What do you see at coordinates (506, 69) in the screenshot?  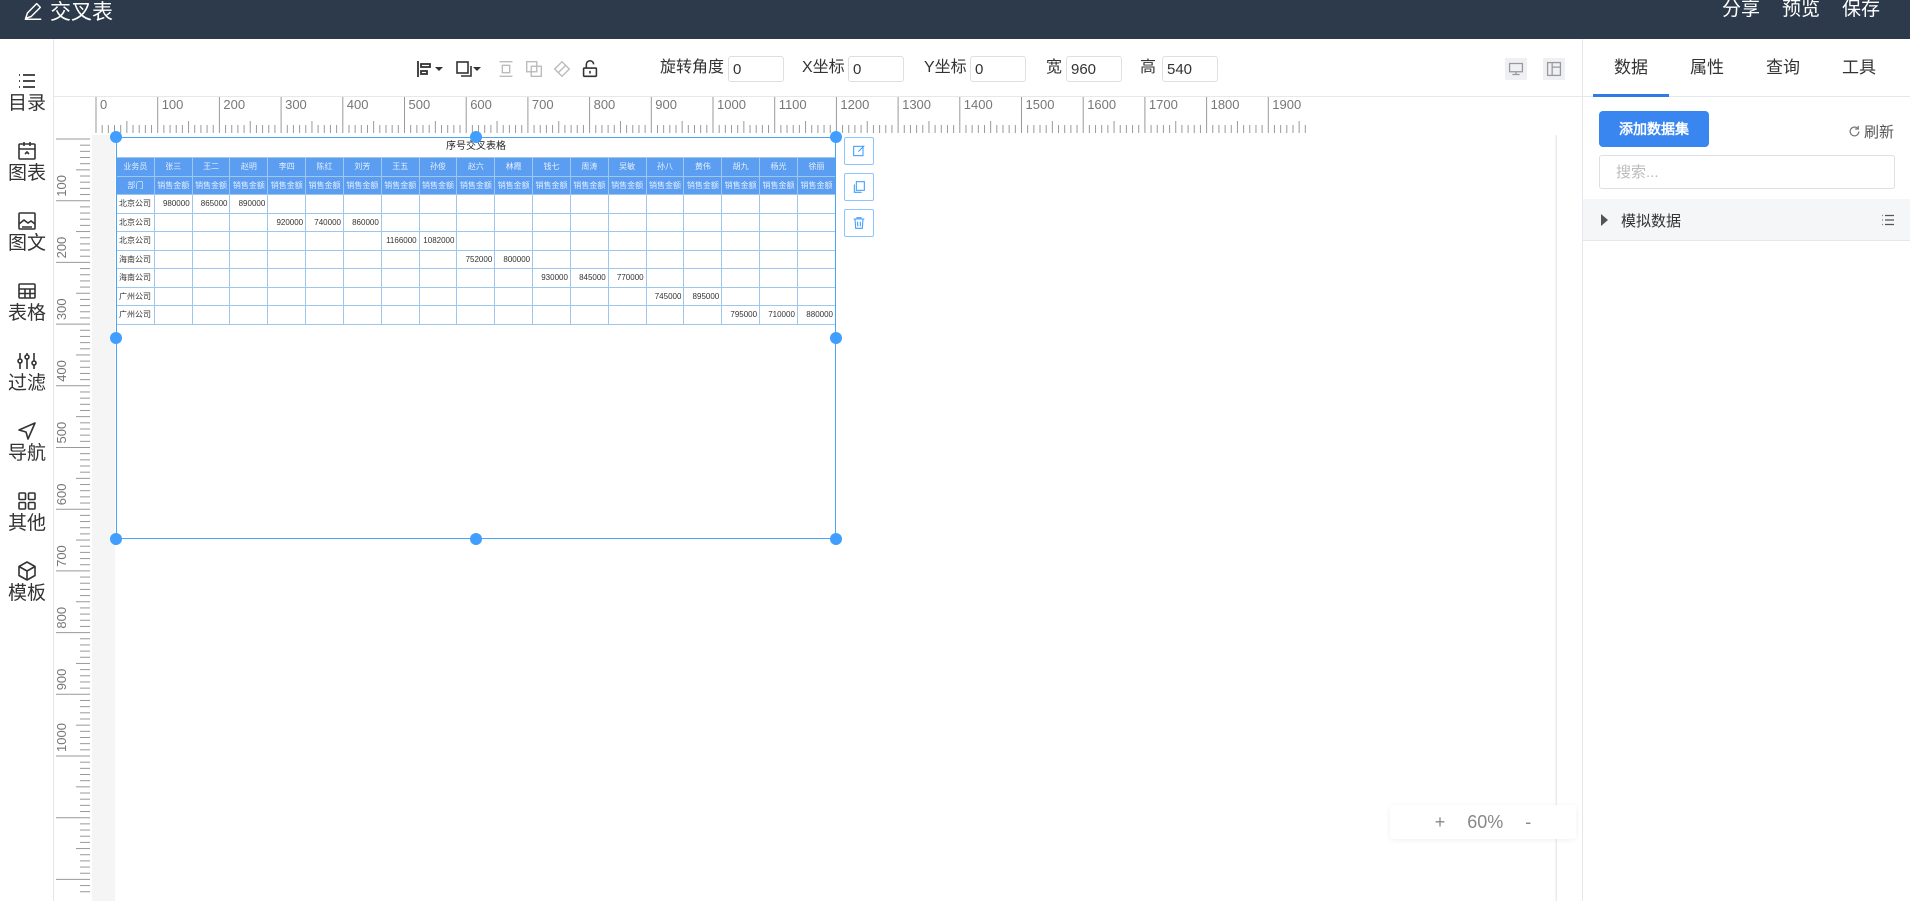 I see `distribute-icon` at bounding box center [506, 69].